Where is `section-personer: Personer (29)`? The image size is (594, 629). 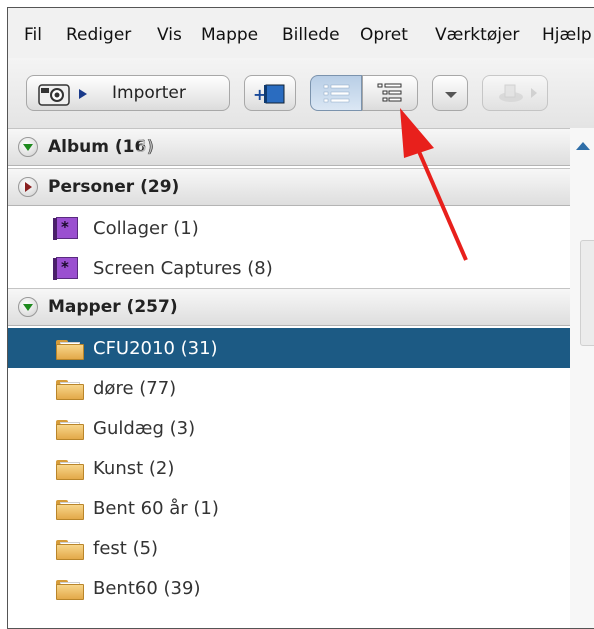
section-personer: Personer (29) is located at coordinates (289, 187).